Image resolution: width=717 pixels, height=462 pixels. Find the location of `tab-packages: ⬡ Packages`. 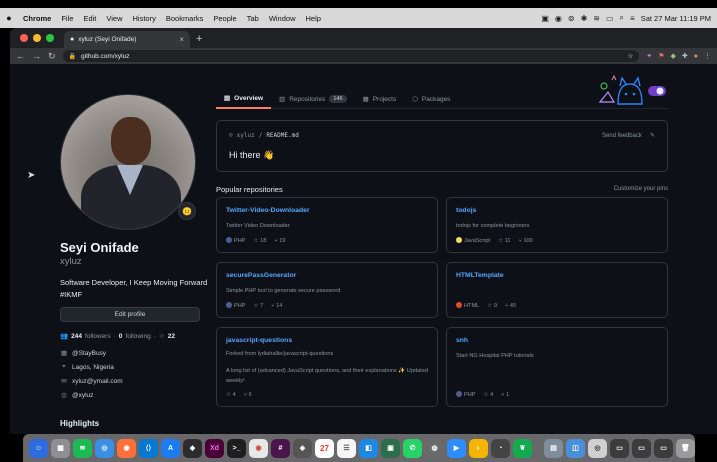

tab-packages: ⬡ Packages is located at coordinates (431, 99).